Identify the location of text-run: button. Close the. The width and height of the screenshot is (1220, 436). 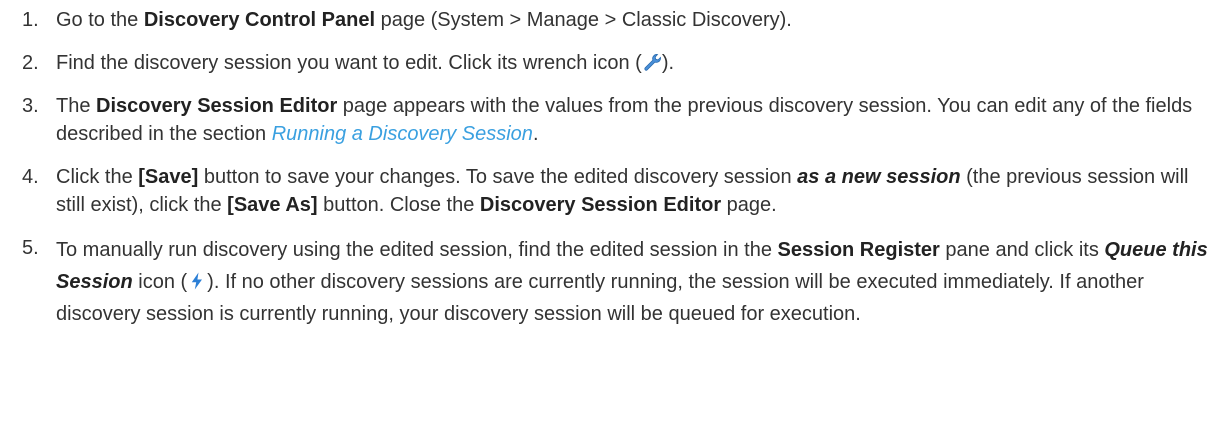
(398, 205).